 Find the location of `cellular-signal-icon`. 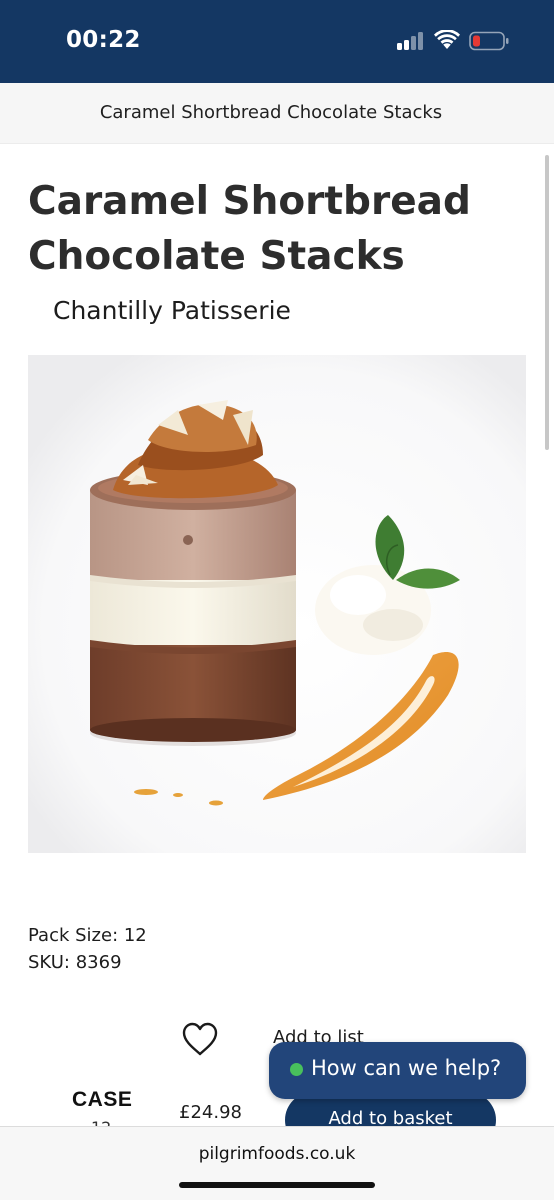

cellular-signal-icon is located at coordinates (411, 40).